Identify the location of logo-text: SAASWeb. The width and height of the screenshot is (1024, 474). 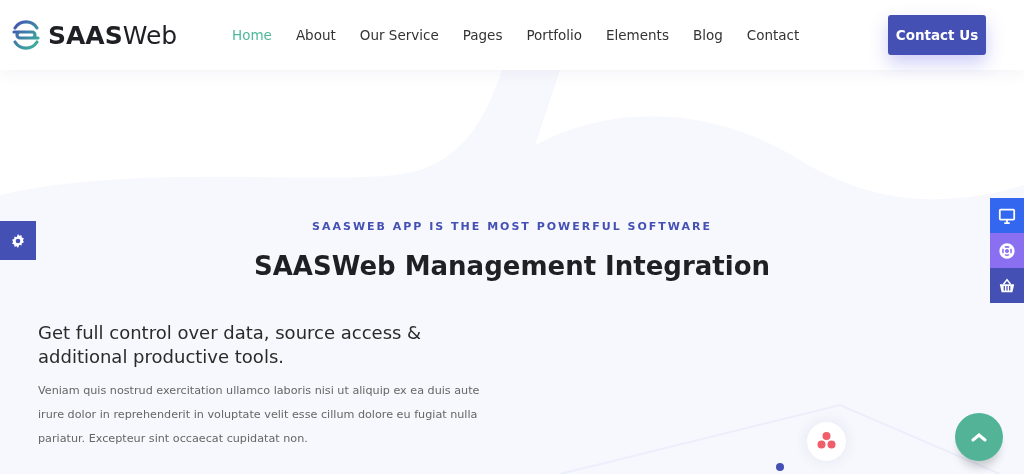
(113, 35).